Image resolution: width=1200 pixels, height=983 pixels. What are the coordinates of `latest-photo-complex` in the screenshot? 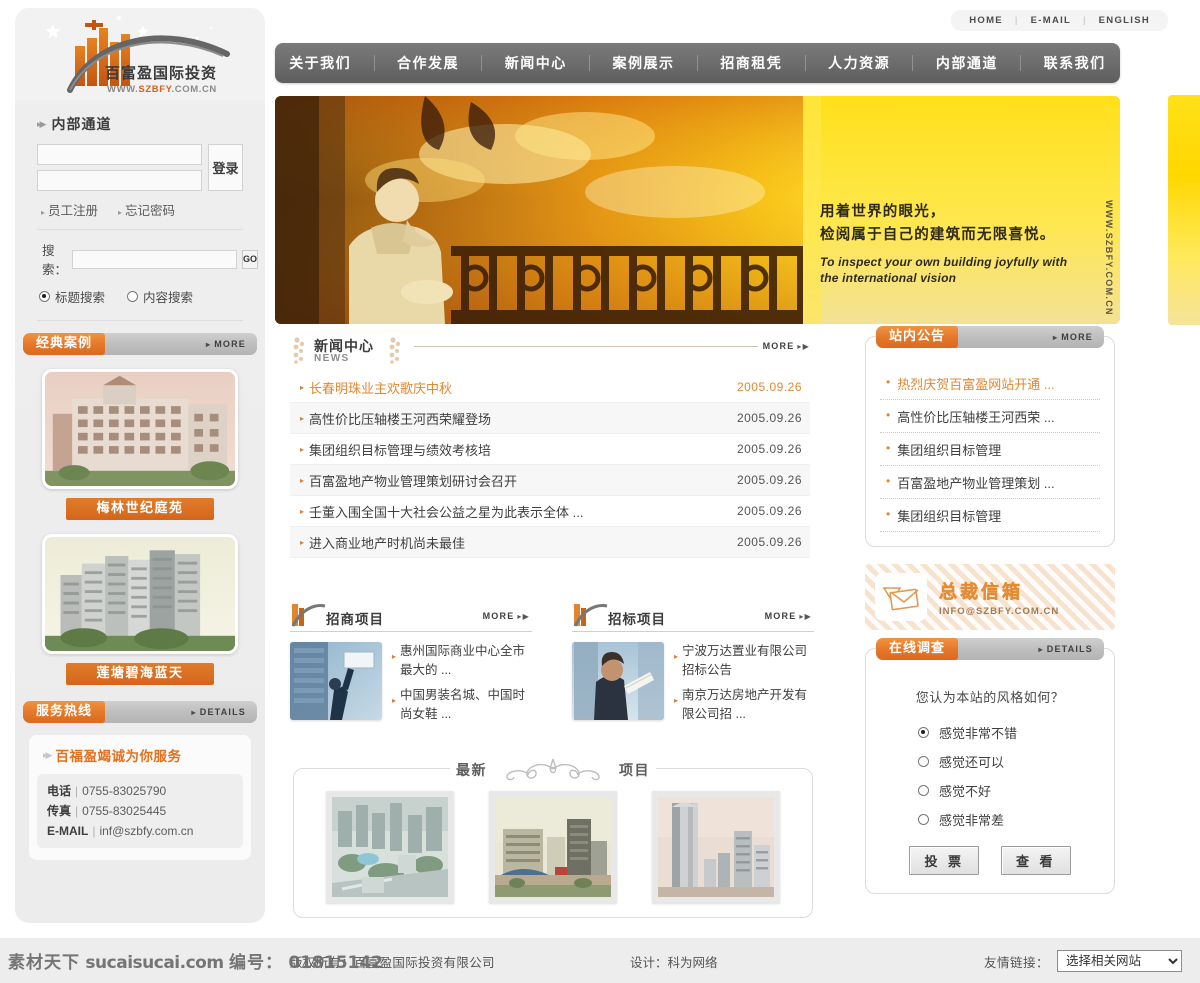 It's located at (552, 847).